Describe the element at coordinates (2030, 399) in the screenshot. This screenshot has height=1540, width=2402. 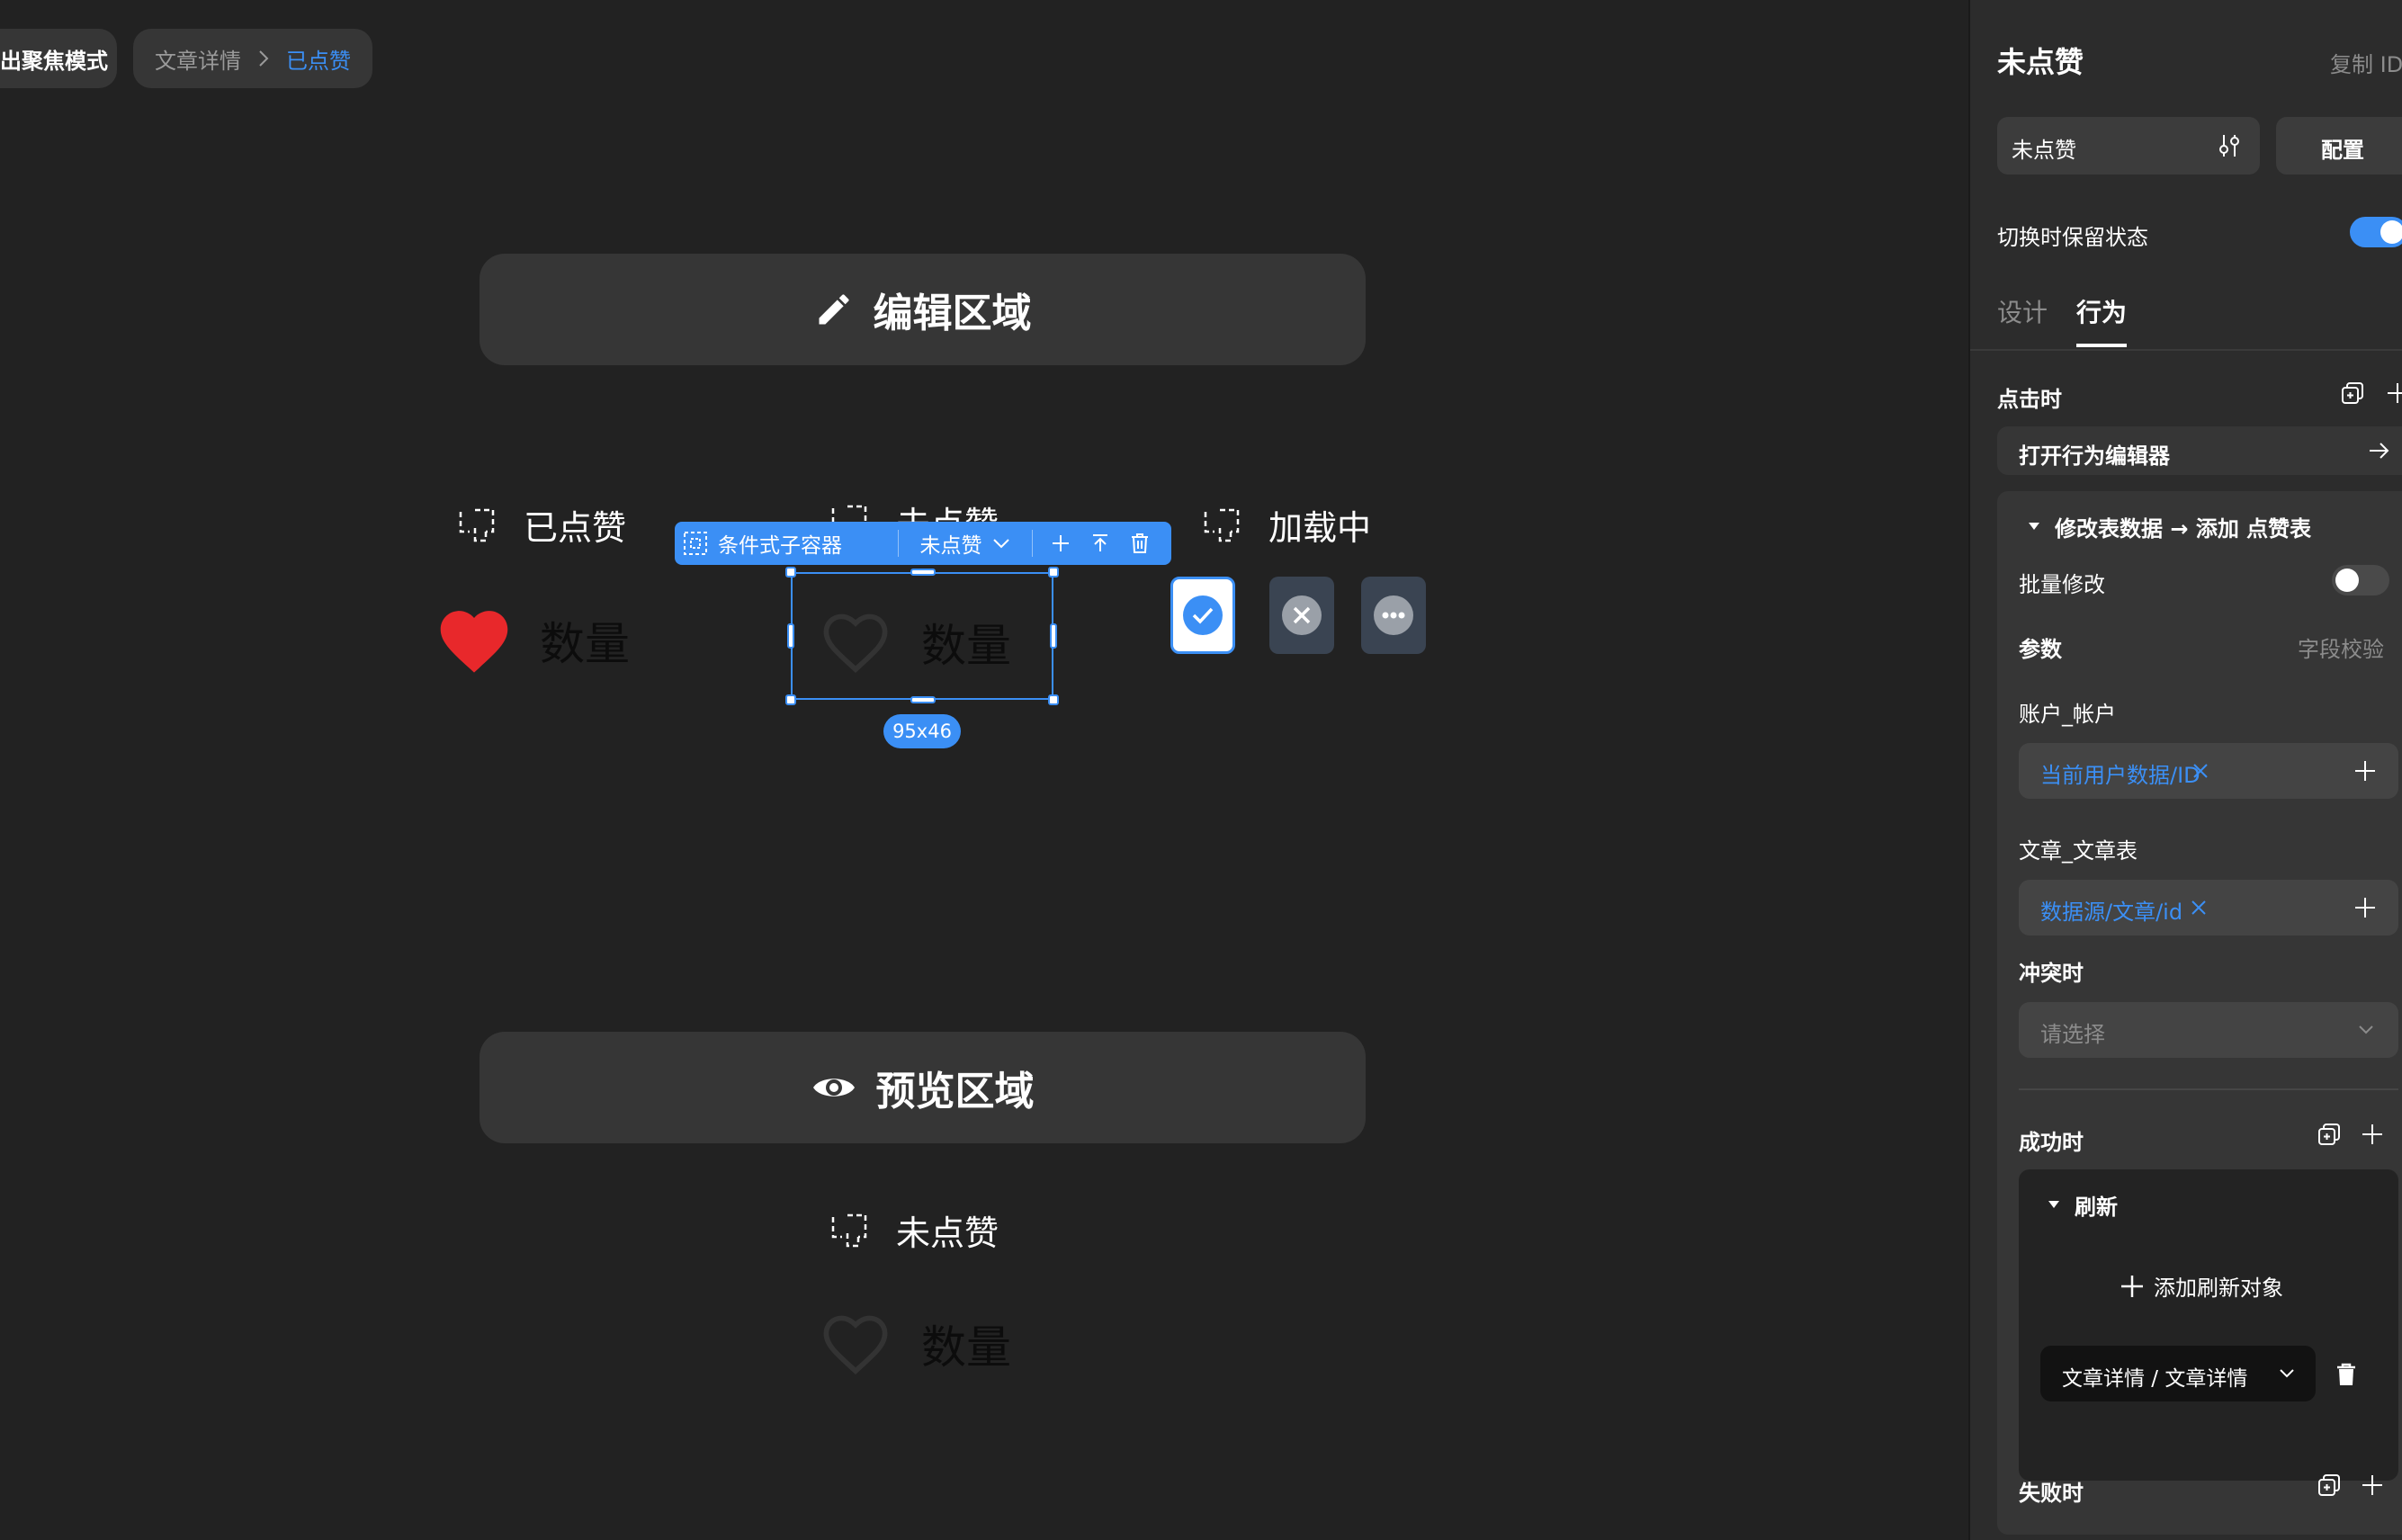
I see `on-click-label: 点击时` at that location.